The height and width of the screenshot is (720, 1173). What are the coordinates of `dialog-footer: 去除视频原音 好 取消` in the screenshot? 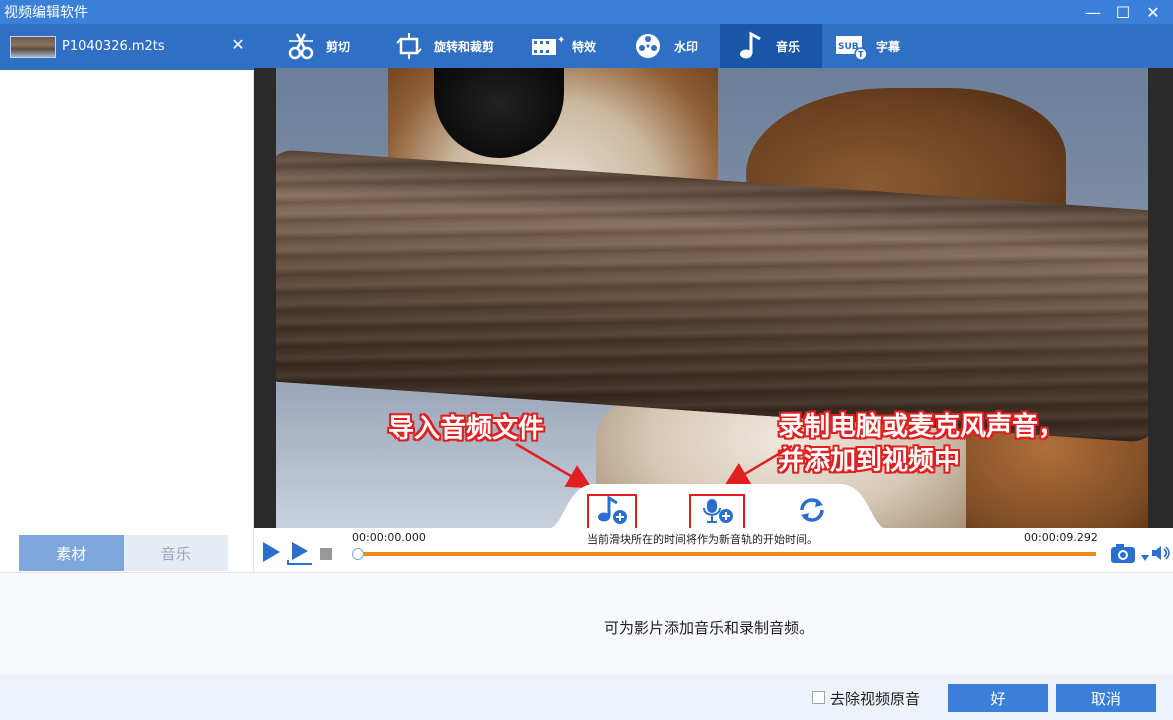 It's located at (586, 697).